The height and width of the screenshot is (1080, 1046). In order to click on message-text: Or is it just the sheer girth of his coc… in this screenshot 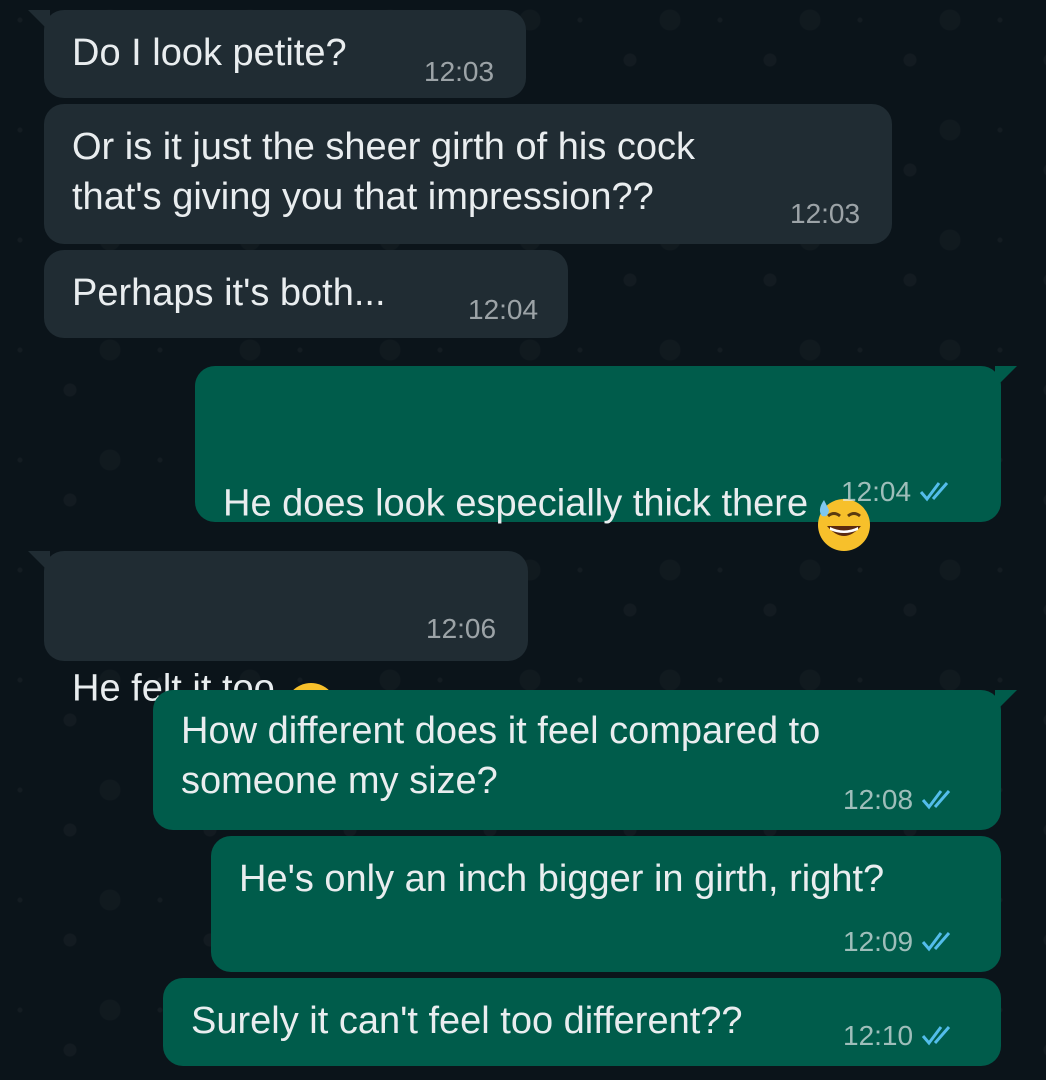, I will do `click(384, 172)`.